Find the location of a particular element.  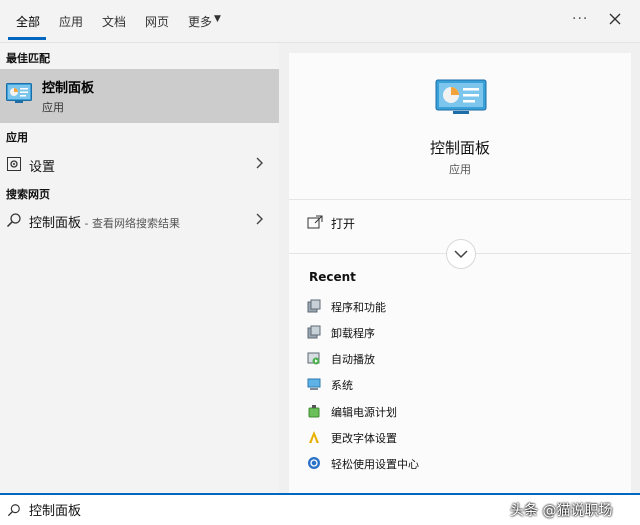

result-item-label: 控制面板 - 查看网络搜索结果 is located at coordinates (104, 221).